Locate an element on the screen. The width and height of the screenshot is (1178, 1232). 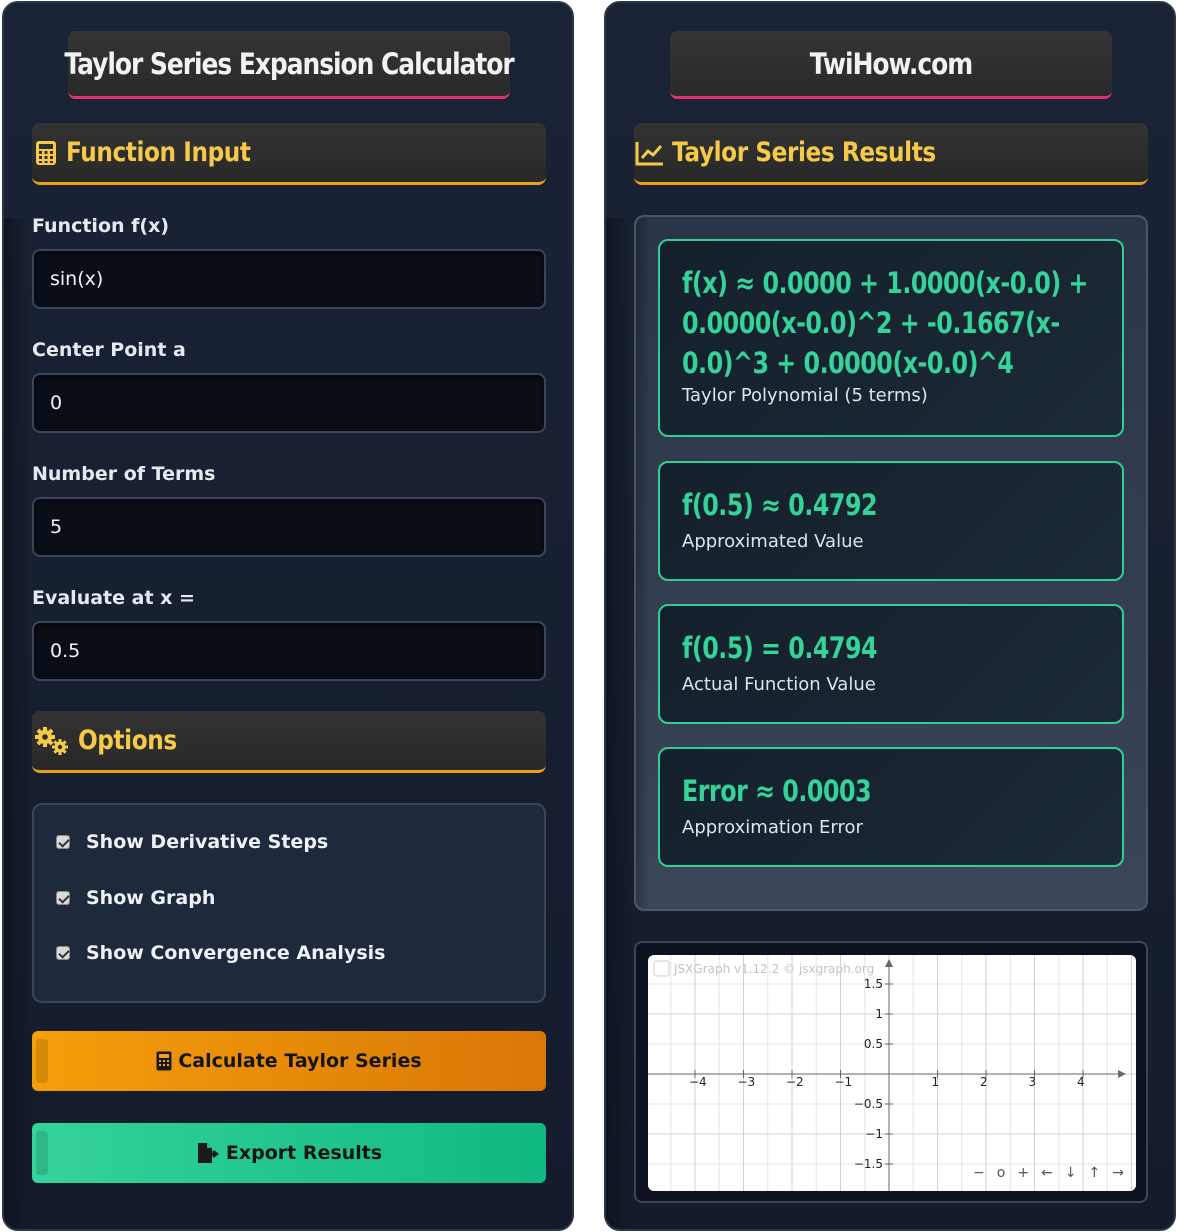
x-tick-label: 2 is located at coordinates (984, 1082).